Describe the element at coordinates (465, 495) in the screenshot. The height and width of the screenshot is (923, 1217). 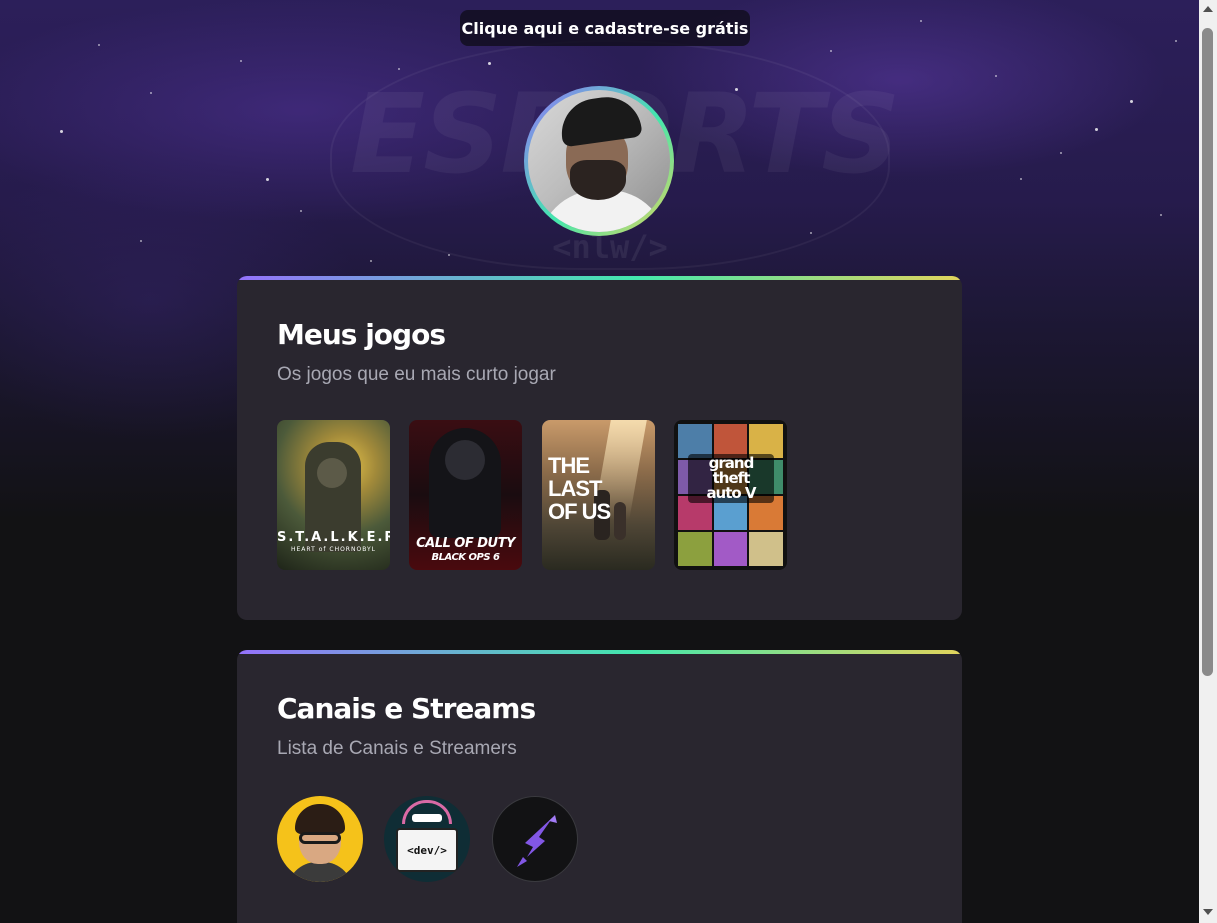
I see `game-cover-call-of-duty: CALL OF DUTY BLACK OPS 6` at that location.